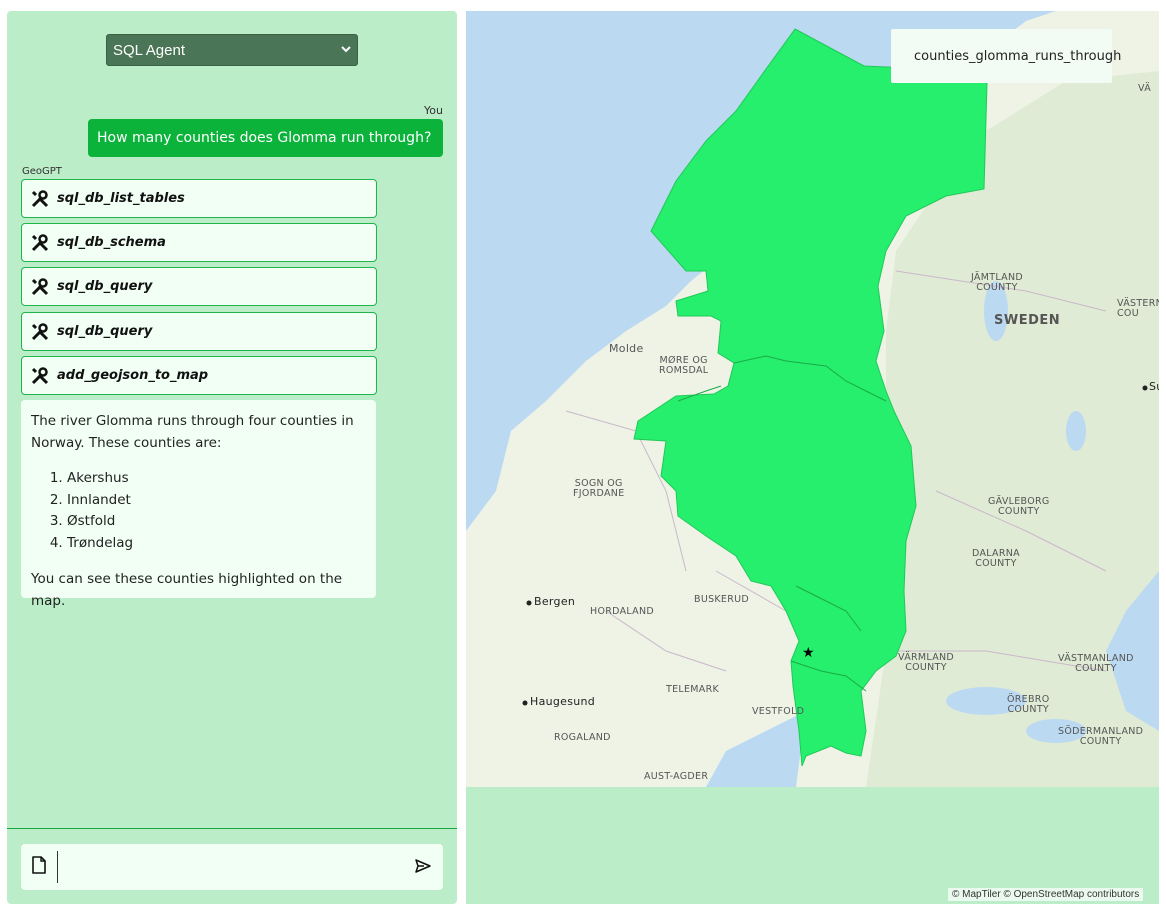  Describe the element at coordinates (1046, 894) in the screenshot. I see `map-attribution: © MapTiler © OpenStreetMap contributors` at that location.